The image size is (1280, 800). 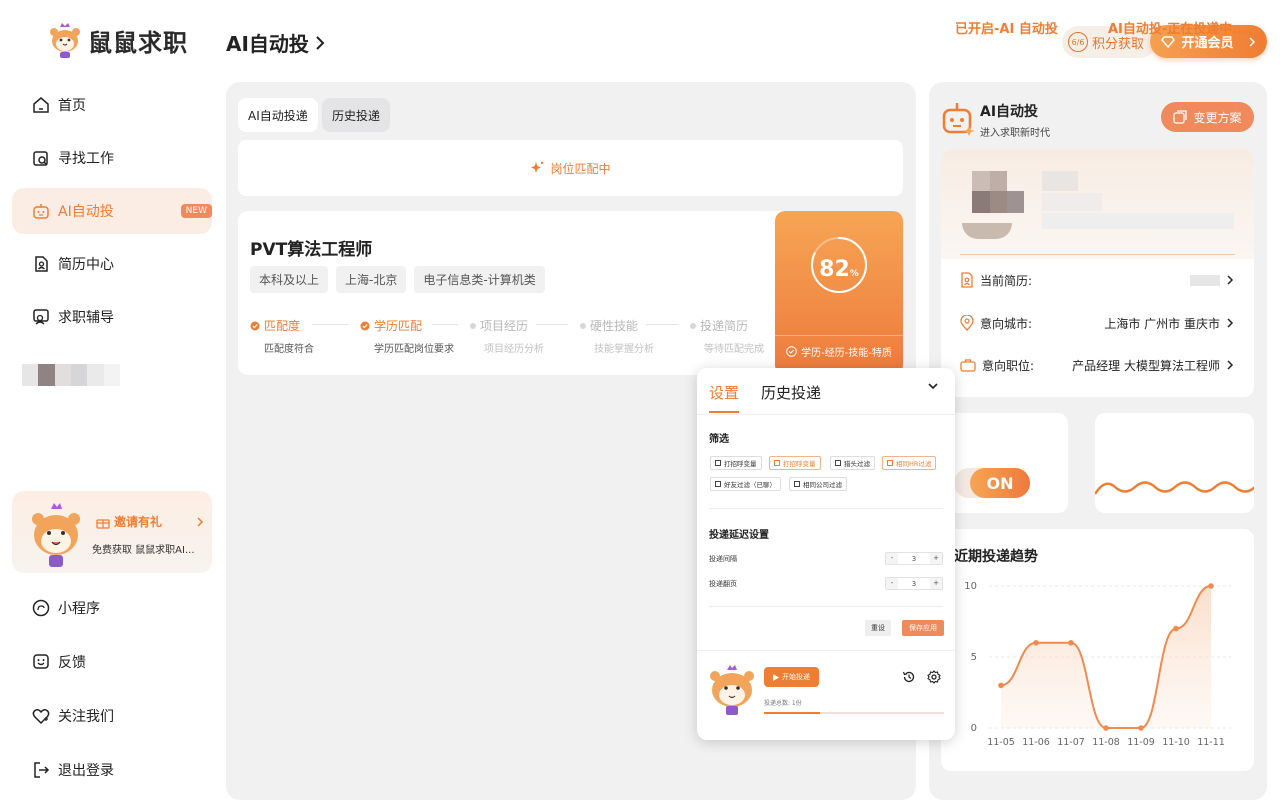 What do you see at coordinates (909, 463) in the screenshot?
I see `filter-checkbox: 相同HR过滤` at bounding box center [909, 463].